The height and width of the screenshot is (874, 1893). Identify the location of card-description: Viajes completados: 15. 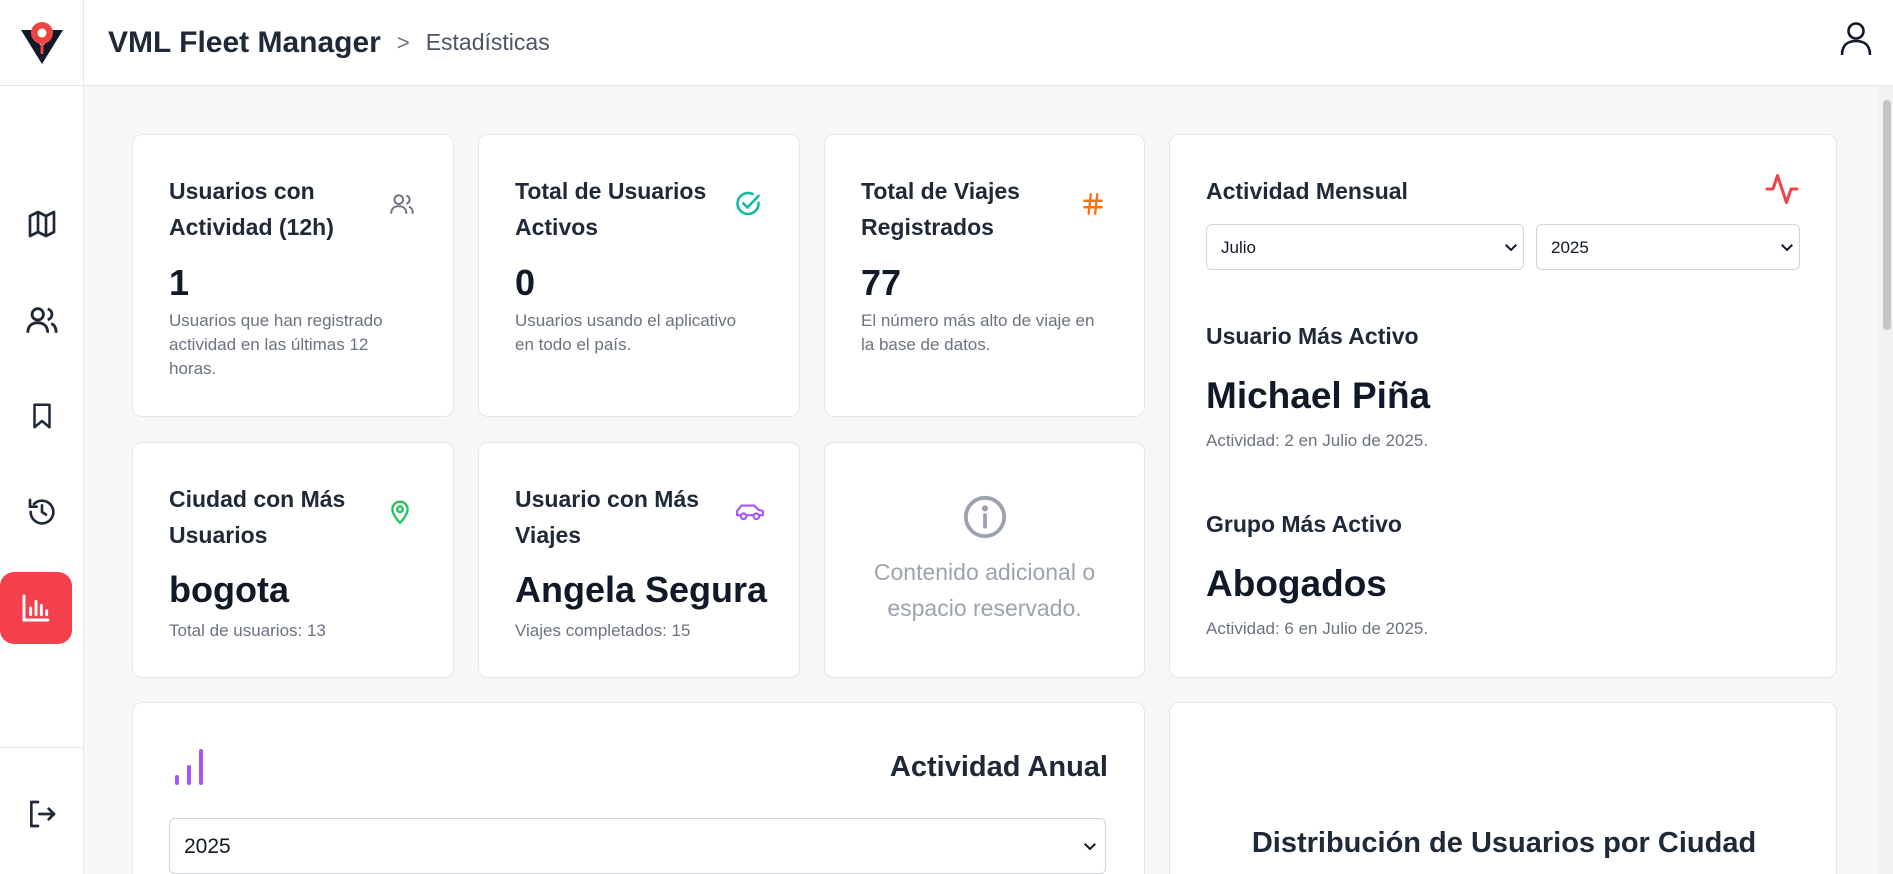
(603, 630).